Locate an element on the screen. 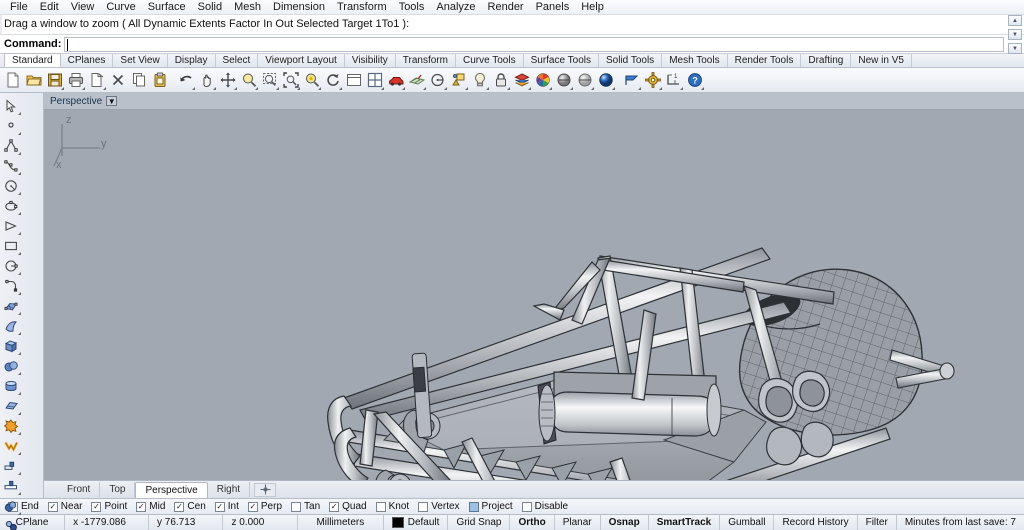  osnap-vertex: Vertex is located at coordinates (440, 506).